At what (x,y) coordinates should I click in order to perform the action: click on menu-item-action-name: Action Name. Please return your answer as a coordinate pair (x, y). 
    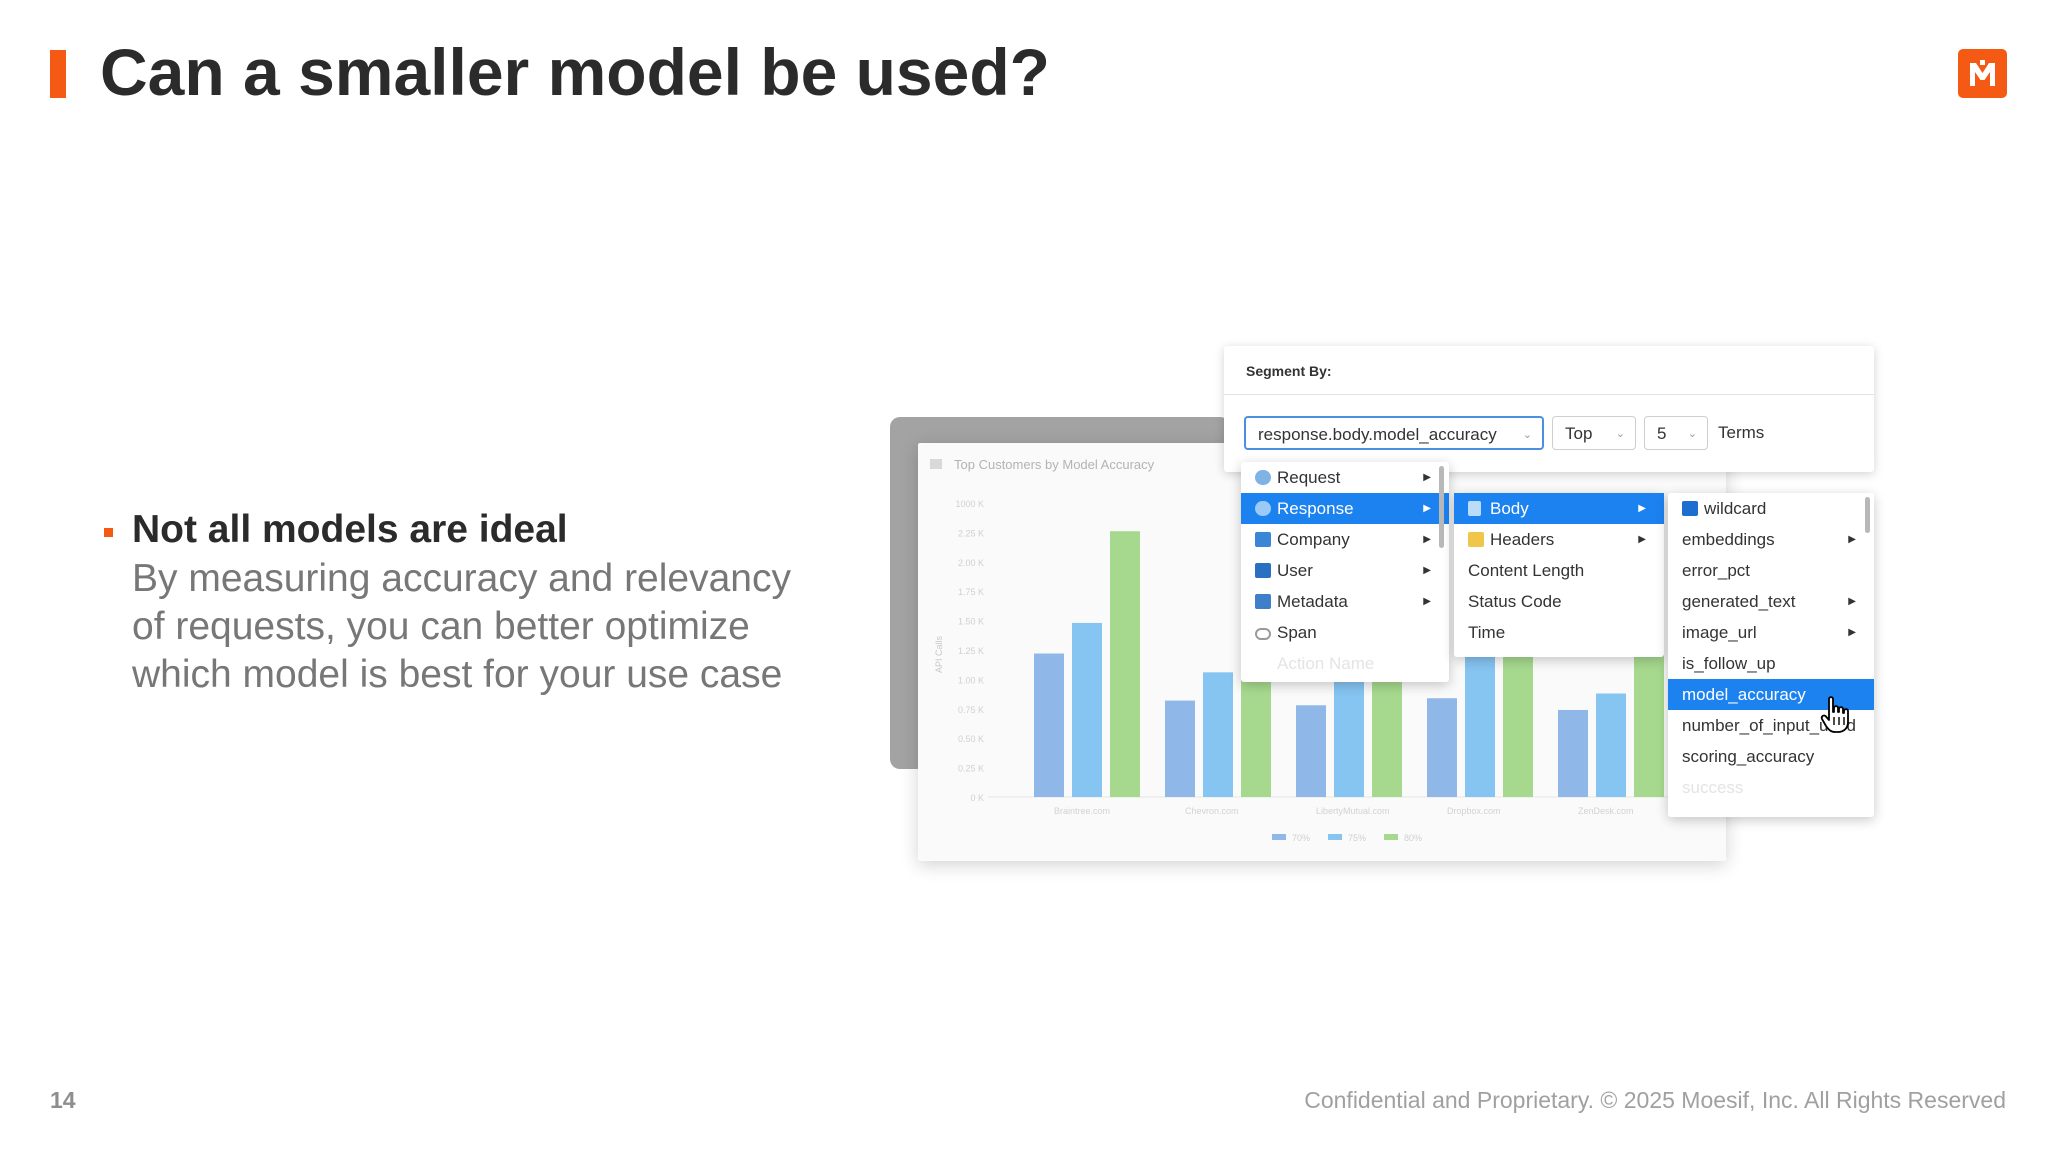
    Looking at the image, I should click on (1345, 663).